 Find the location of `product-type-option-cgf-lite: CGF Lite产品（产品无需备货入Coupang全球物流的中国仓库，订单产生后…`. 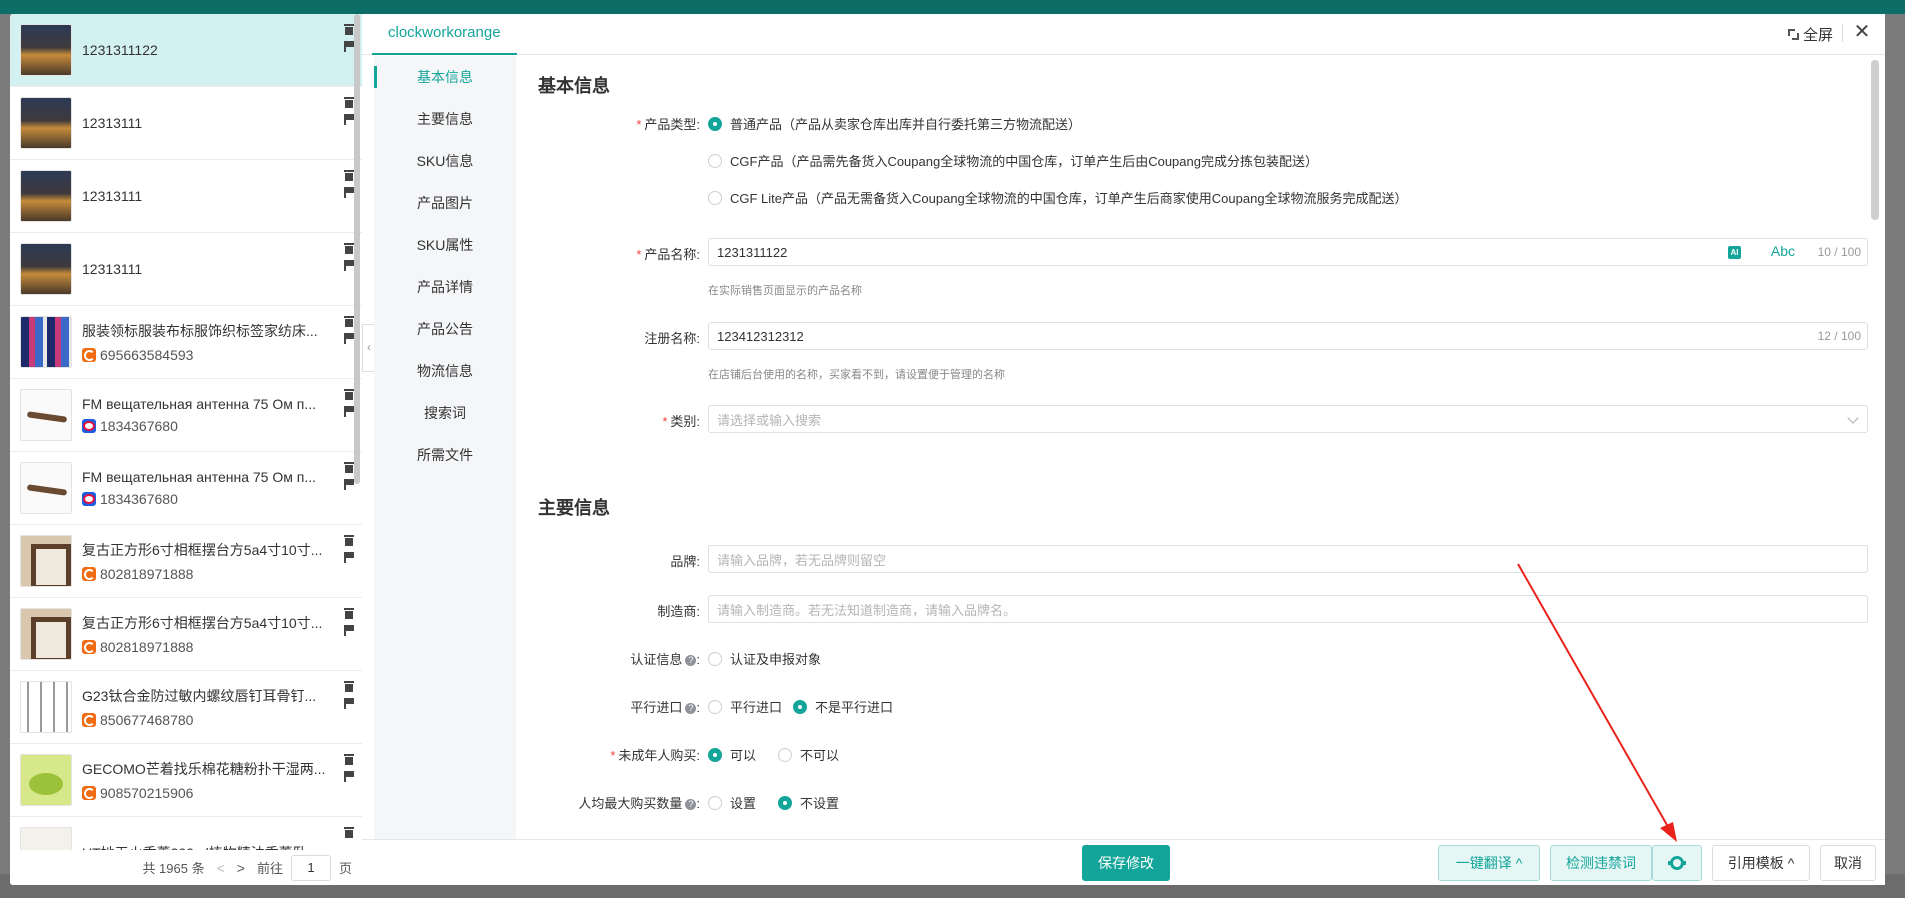

product-type-option-cgf-lite: CGF Lite产品（产品无需备货入Coupang全球物流的中国仓库，订单产生后… is located at coordinates (1058, 197).